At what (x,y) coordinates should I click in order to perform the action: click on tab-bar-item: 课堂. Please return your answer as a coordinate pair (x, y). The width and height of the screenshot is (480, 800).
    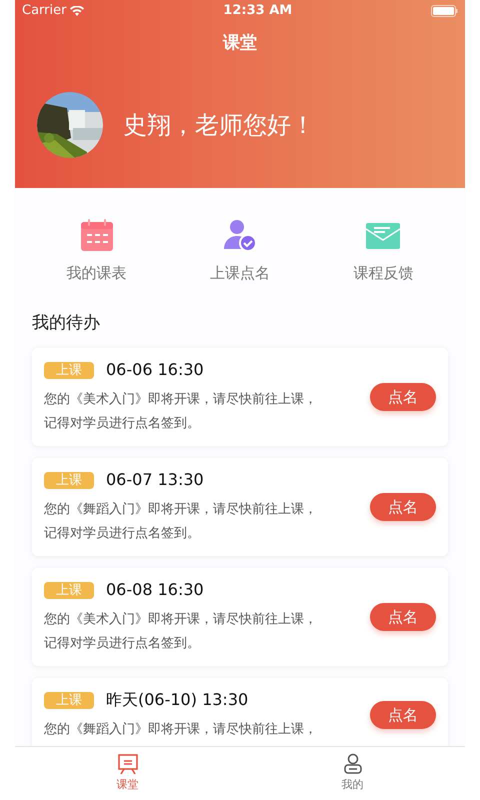
    Looking at the image, I should click on (127, 773).